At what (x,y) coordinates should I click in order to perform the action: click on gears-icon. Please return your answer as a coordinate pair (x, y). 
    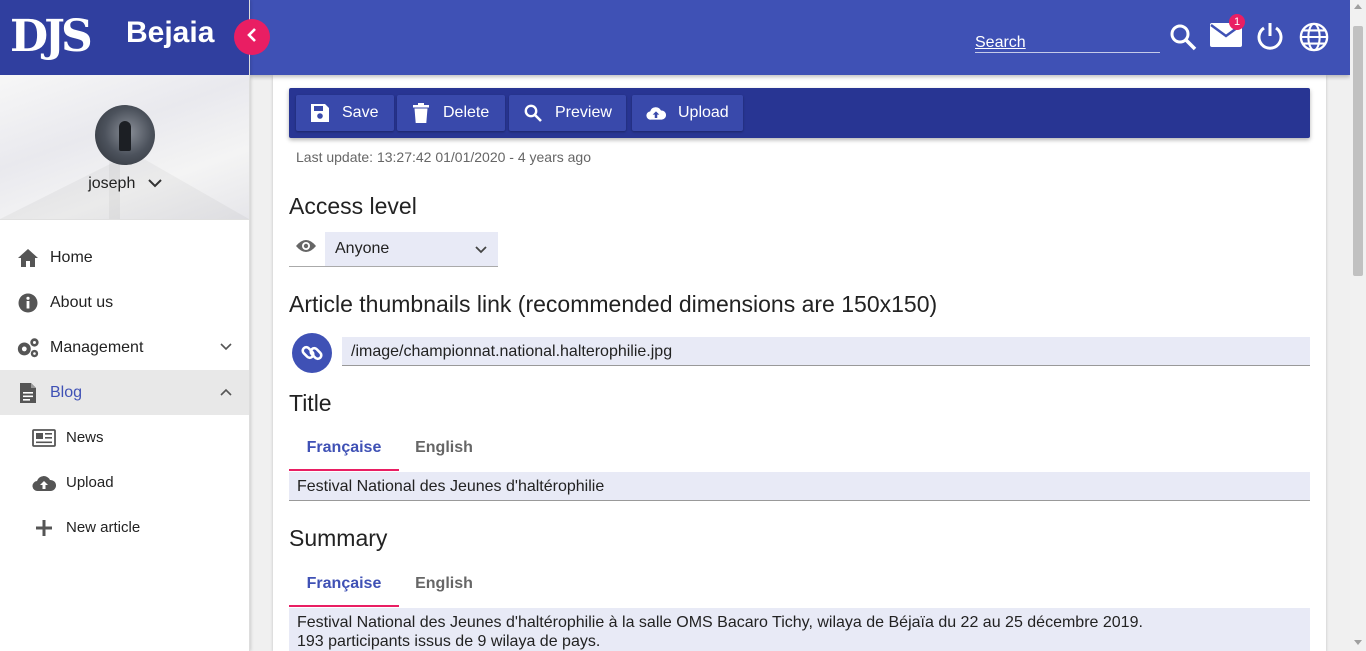
    Looking at the image, I should click on (28, 348).